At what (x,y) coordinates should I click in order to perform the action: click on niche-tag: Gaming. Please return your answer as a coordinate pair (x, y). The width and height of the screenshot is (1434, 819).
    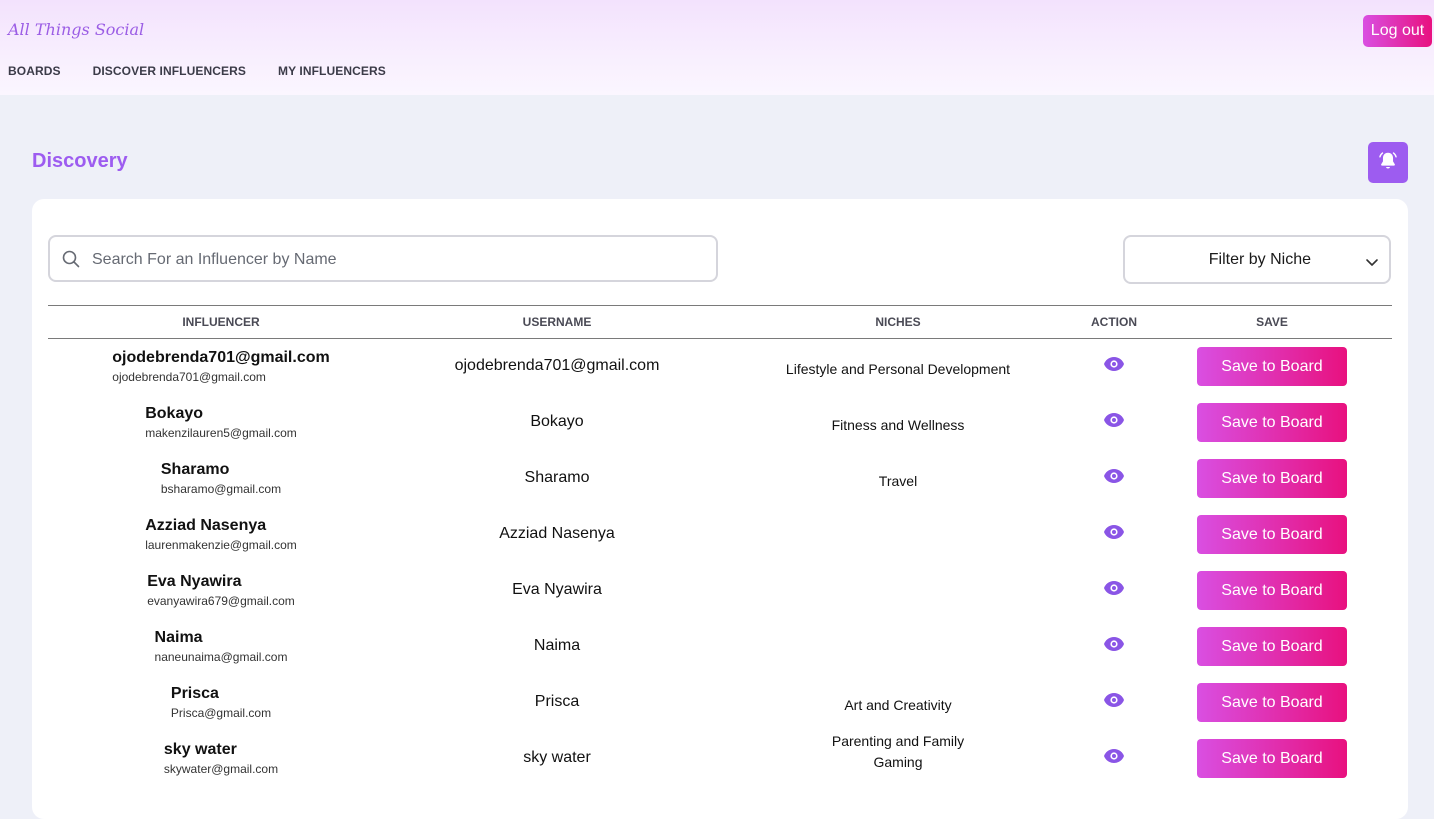
    Looking at the image, I should click on (898, 762).